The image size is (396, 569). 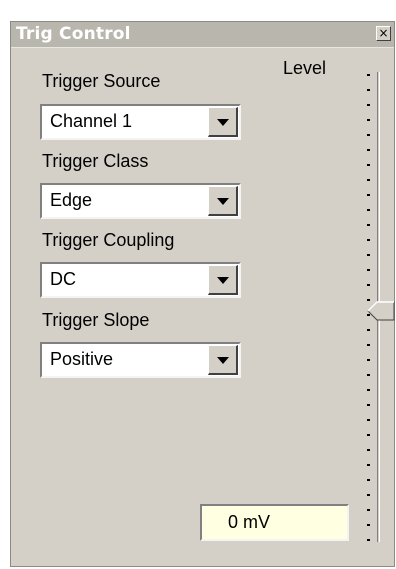 I want to click on trigger-source-select: Channel 1, so click(x=140, y=122).